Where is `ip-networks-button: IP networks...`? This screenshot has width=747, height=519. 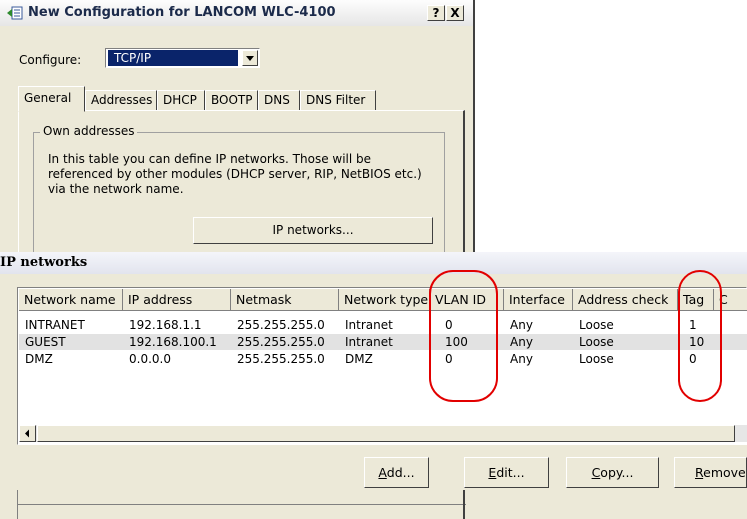 ip-networks-button: IP networks... is located at coordinates (313, 230).